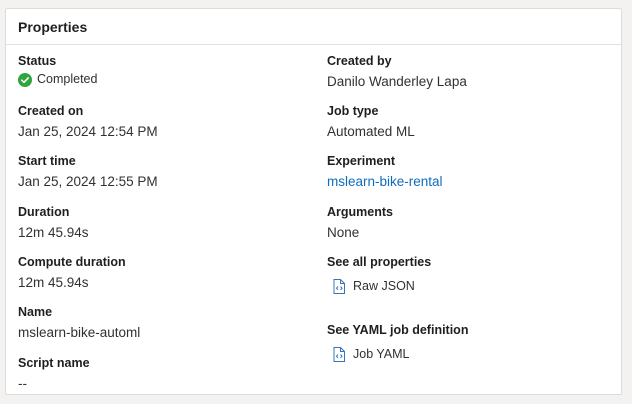  What do you see at coordinates (53, 282) in the screenshot?
I see `compute-duration-value: 12m 45.94s` at bounding box center [53, 282].